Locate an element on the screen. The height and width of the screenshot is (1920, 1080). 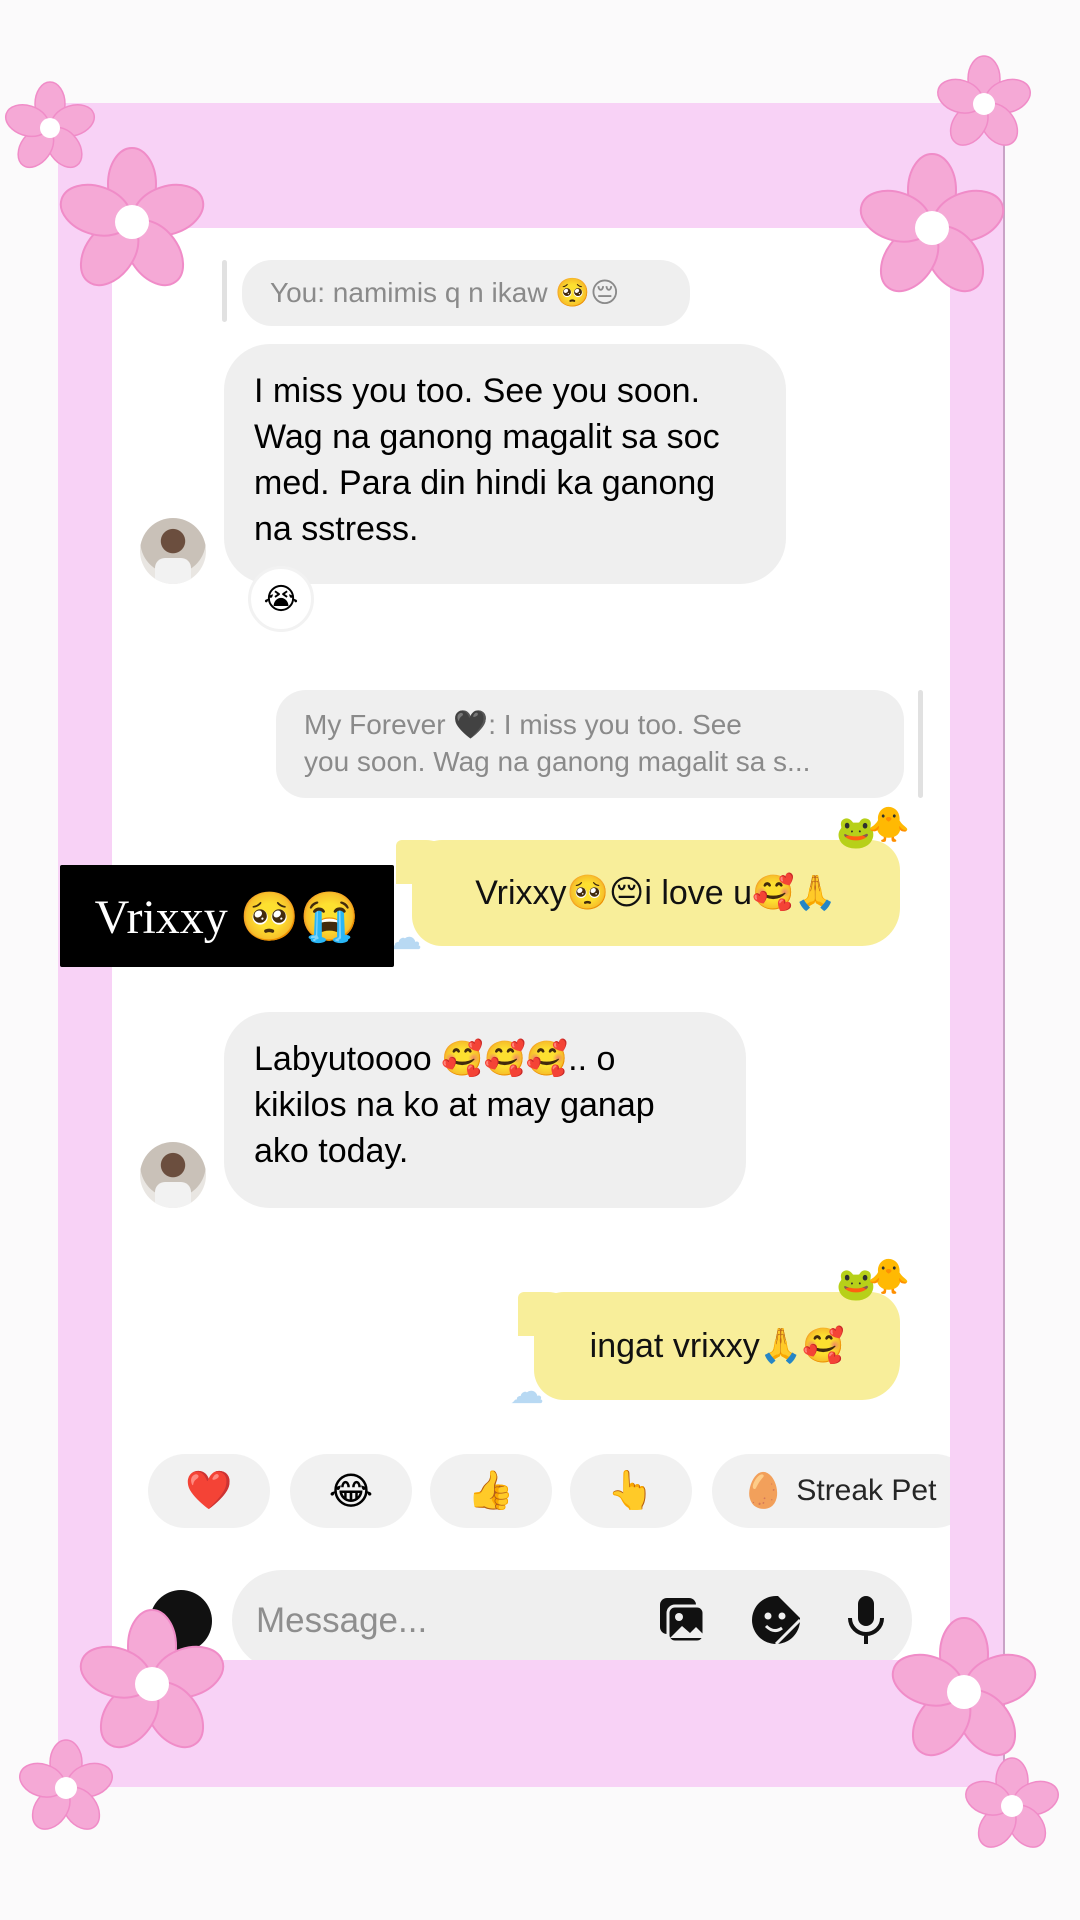
message-reaction: 😭 is located at coordinates (281, 599).